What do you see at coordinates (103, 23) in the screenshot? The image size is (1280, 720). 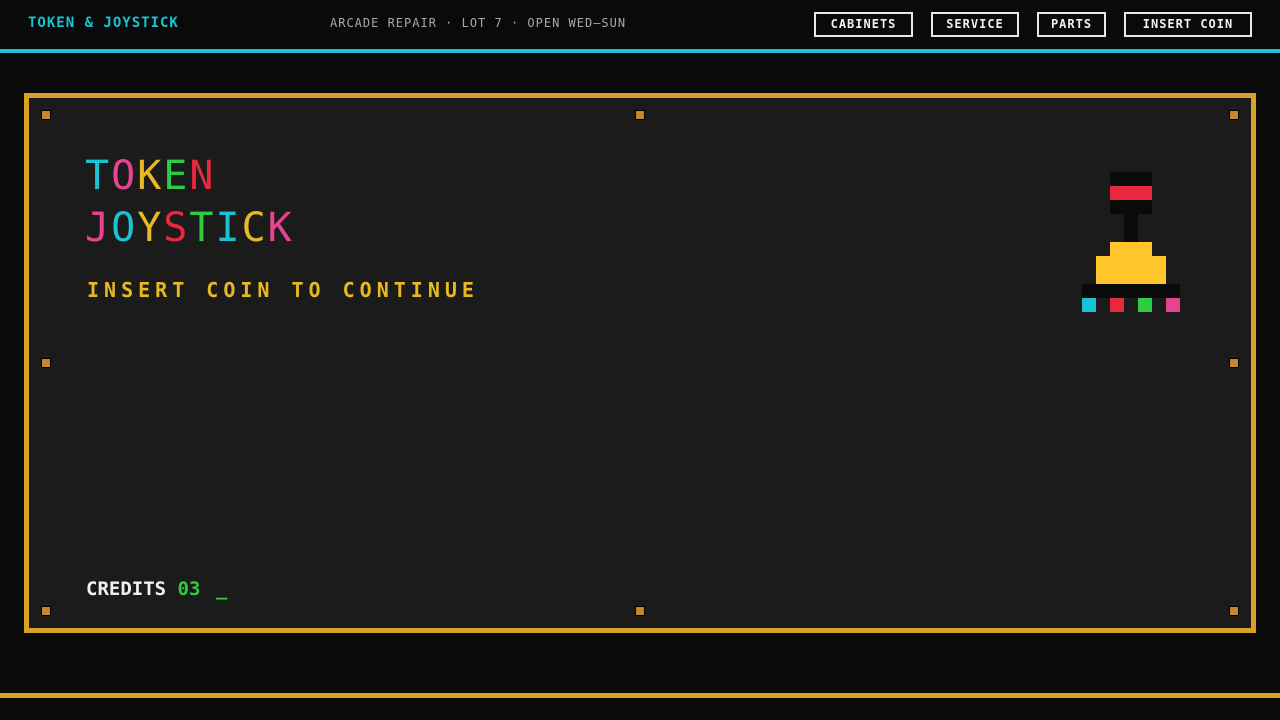 I see `brand-logo-text: TOKEN & JOYSTICK` at bounding box center [103, 23].